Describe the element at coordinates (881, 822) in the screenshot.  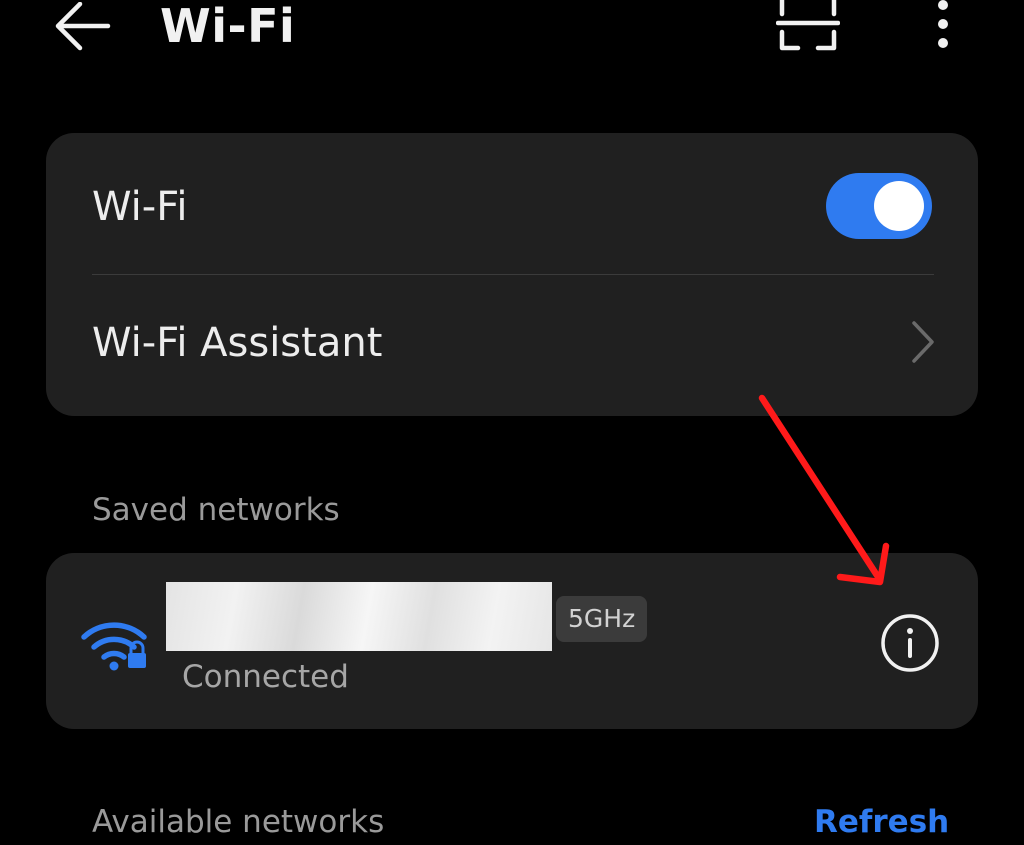
I see `refresh-button: Refresh` at that location.